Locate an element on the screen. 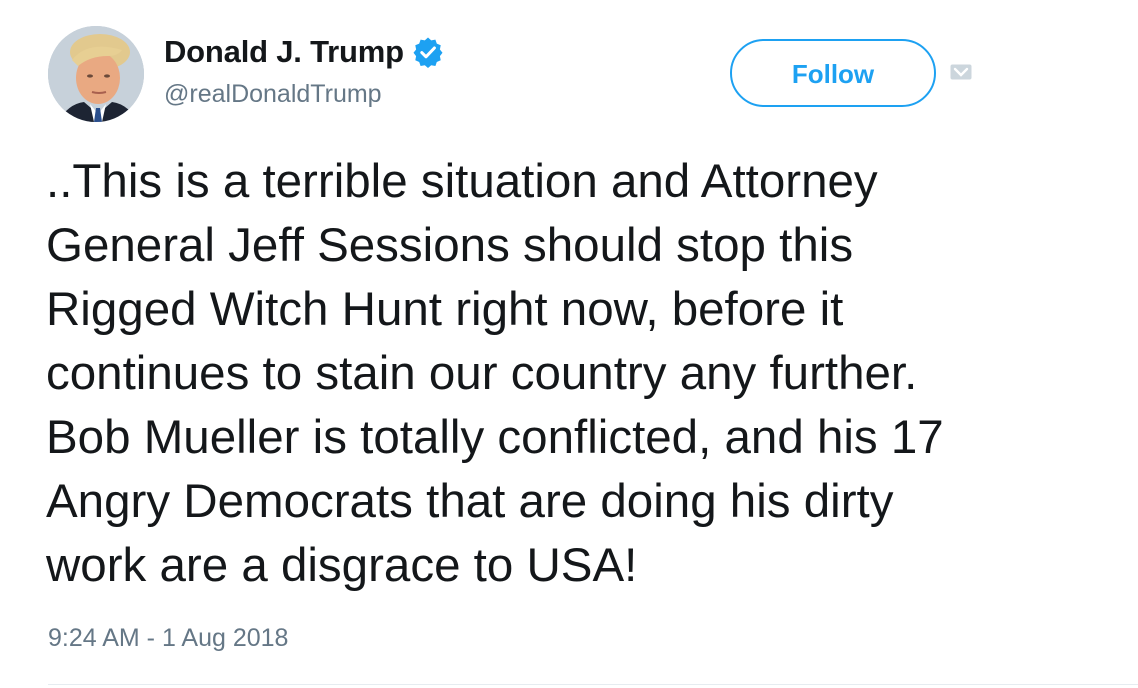  tweet-text-line: Rigged Witch Hunt right now, before it is located at coordinates (445, 309).